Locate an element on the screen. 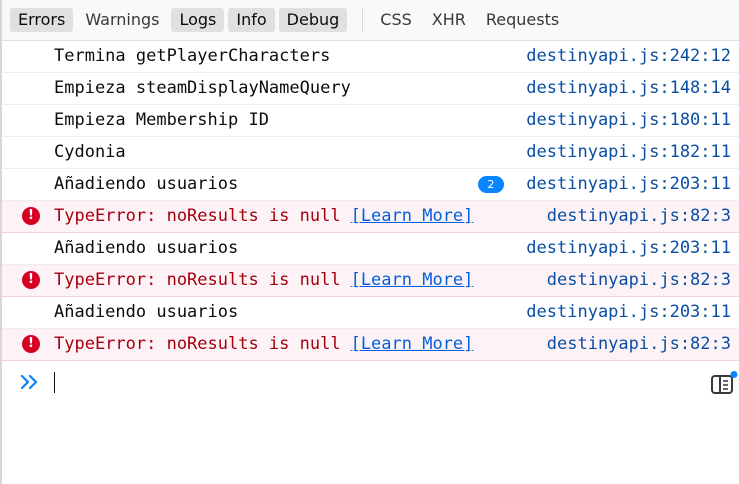 This screenshot has height=484, width=739. source-link: destinyapi.js:148:14 is located at coordinates (628, 88).